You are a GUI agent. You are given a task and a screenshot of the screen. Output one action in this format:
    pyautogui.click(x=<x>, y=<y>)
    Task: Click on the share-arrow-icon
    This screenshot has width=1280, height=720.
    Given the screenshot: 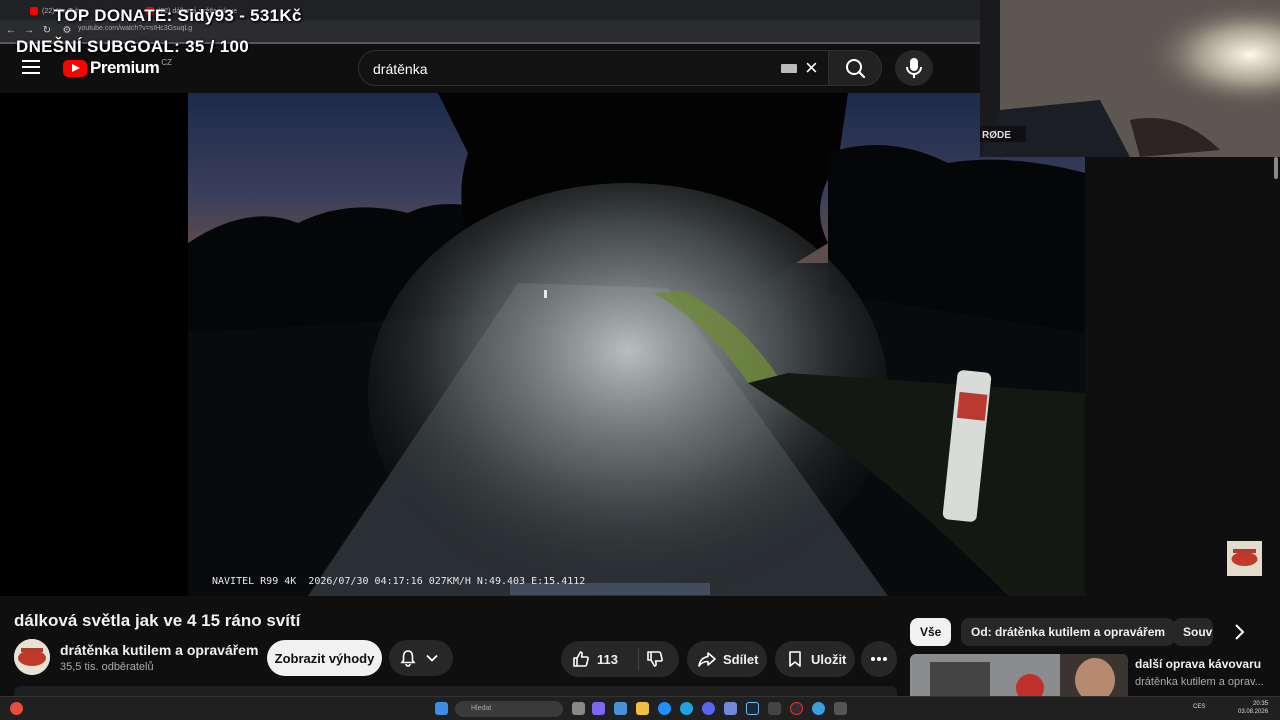 What is the action you would take?
    pyautogui.click(x=707, y=659)
    